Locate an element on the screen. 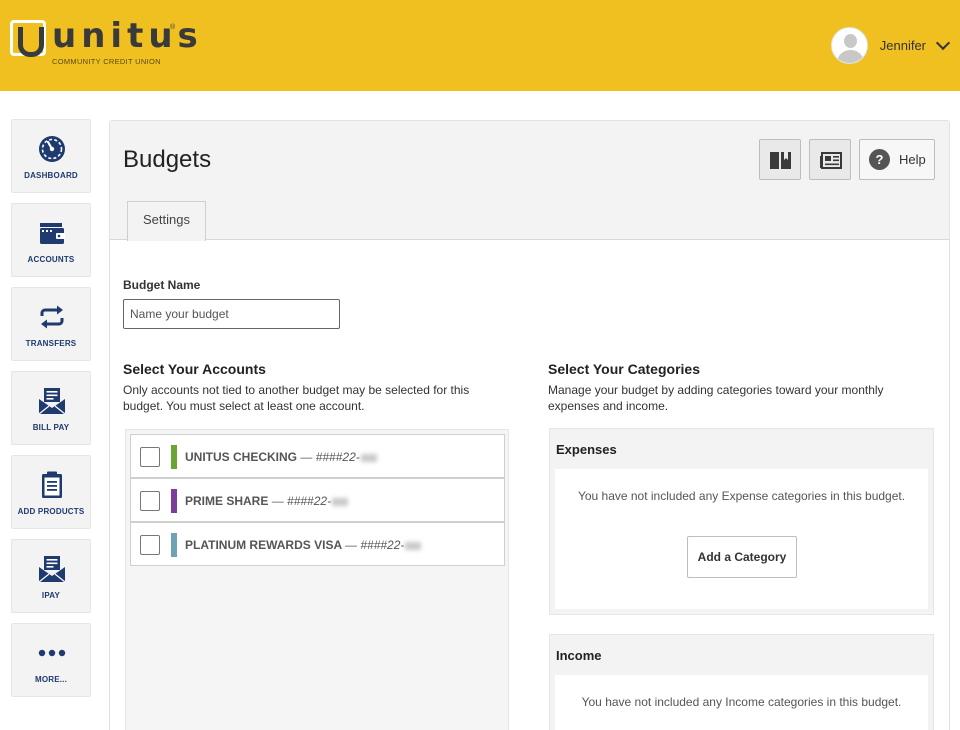 Image resolution: width=960 pixels, height=730 pixels. account-name-text: PLATINUM REWARDS VISA is located at coordinates (263, 545).